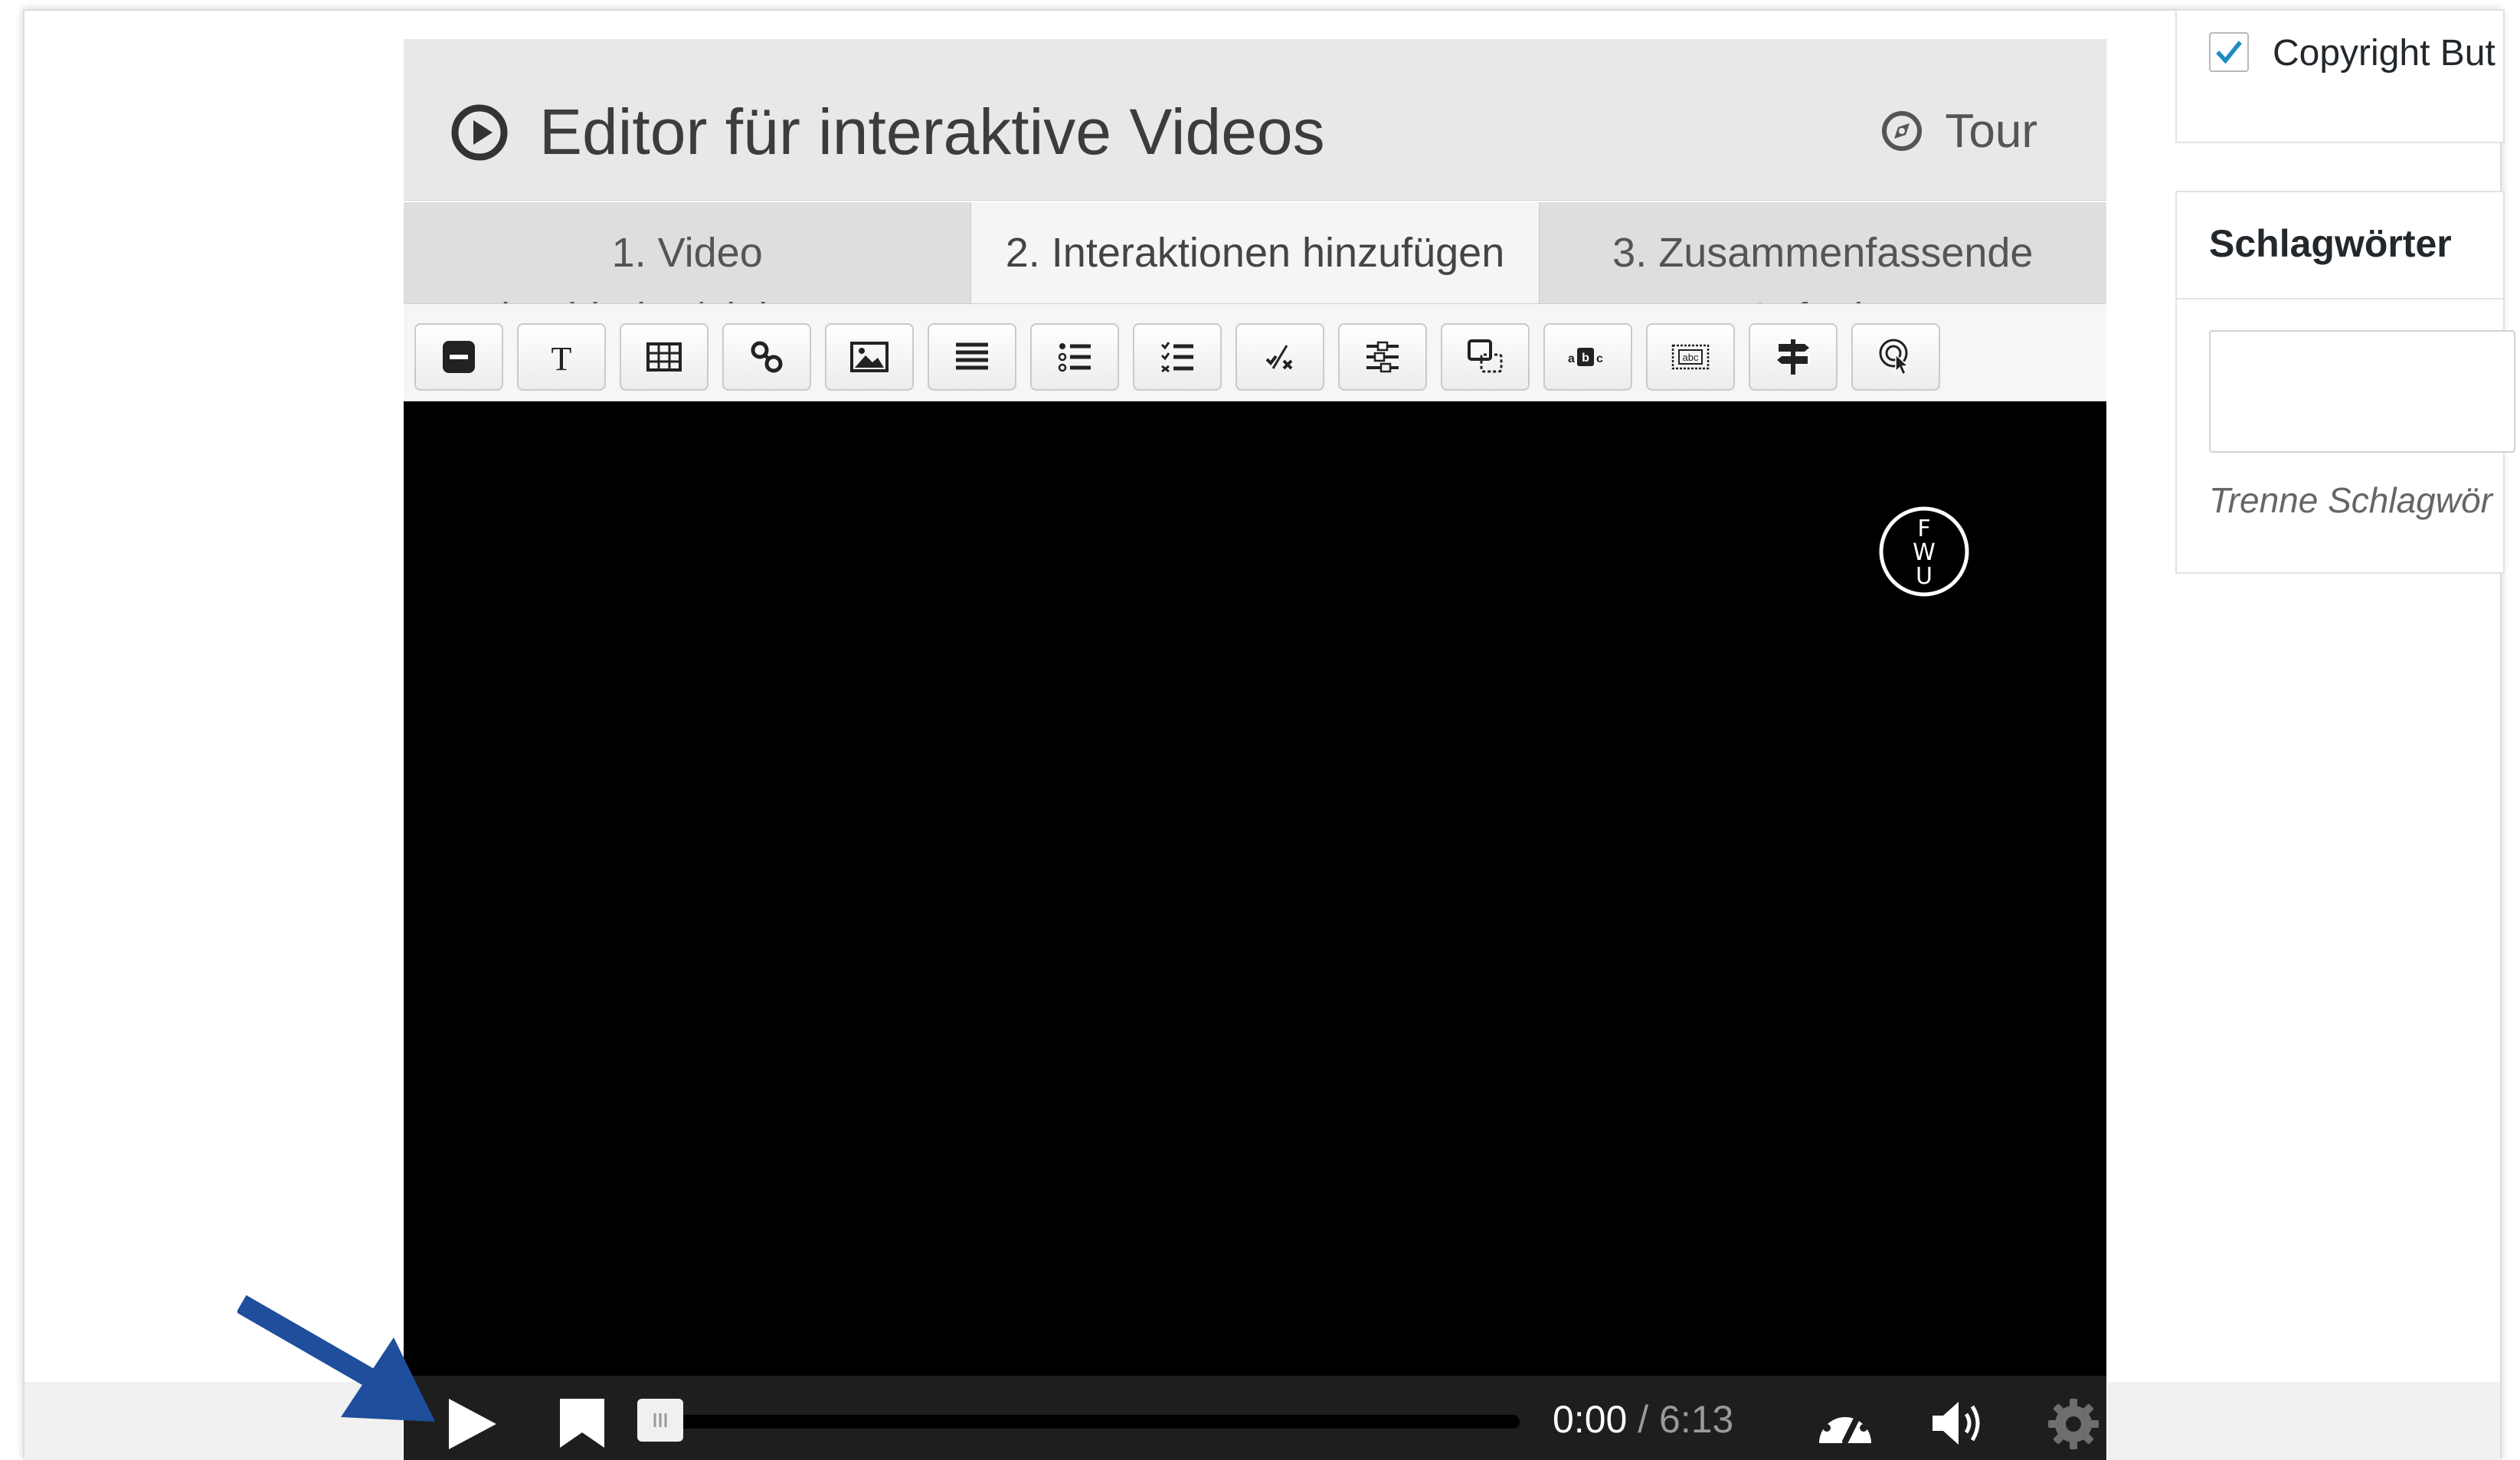 The width and height of the screenshot is (2520, 1460). I want to click on label-icon, so click(459, 357).